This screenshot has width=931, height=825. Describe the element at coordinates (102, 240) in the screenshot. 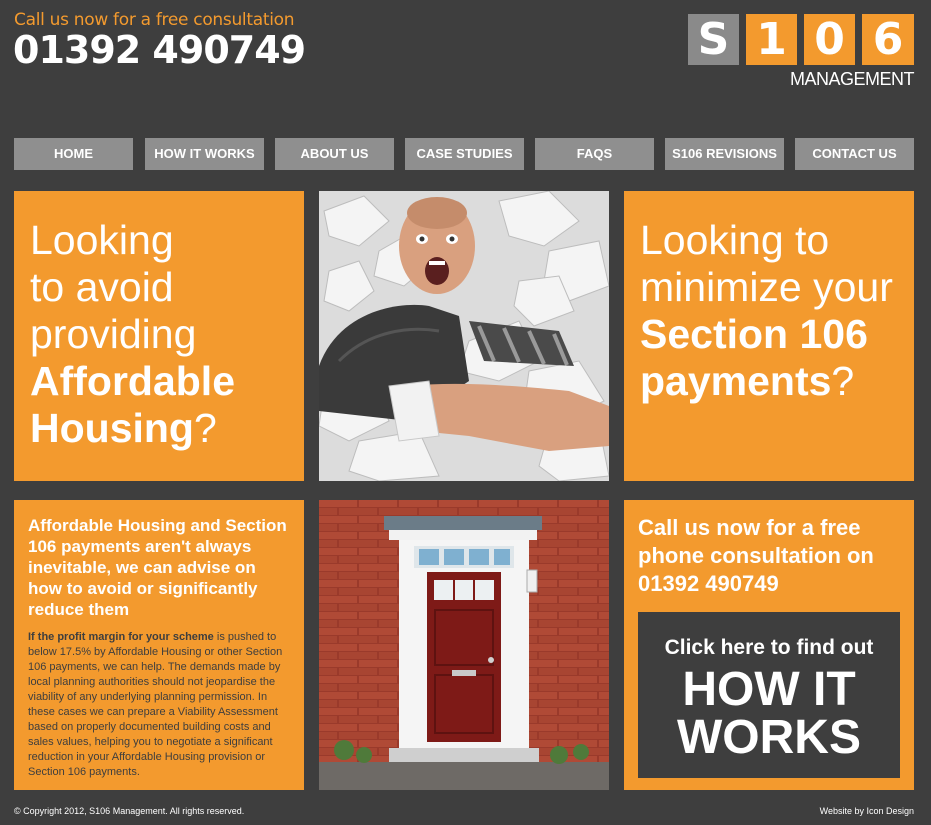

I see `question-line: Looking` at that location.